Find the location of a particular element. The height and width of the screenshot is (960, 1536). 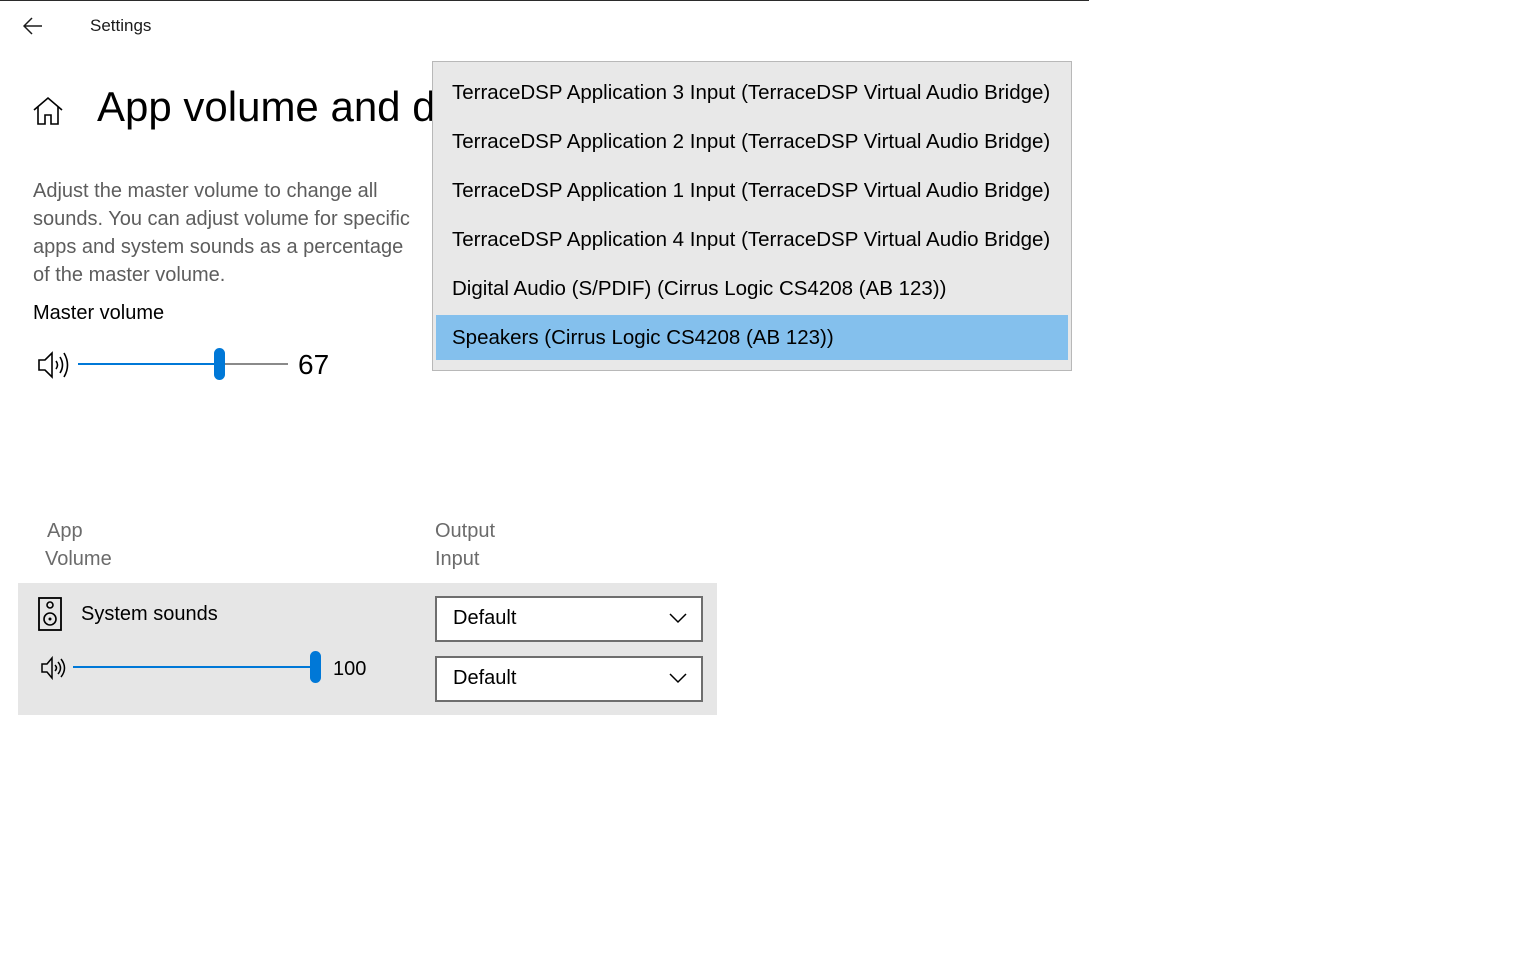

back-button is located at coordinates (33, 26).